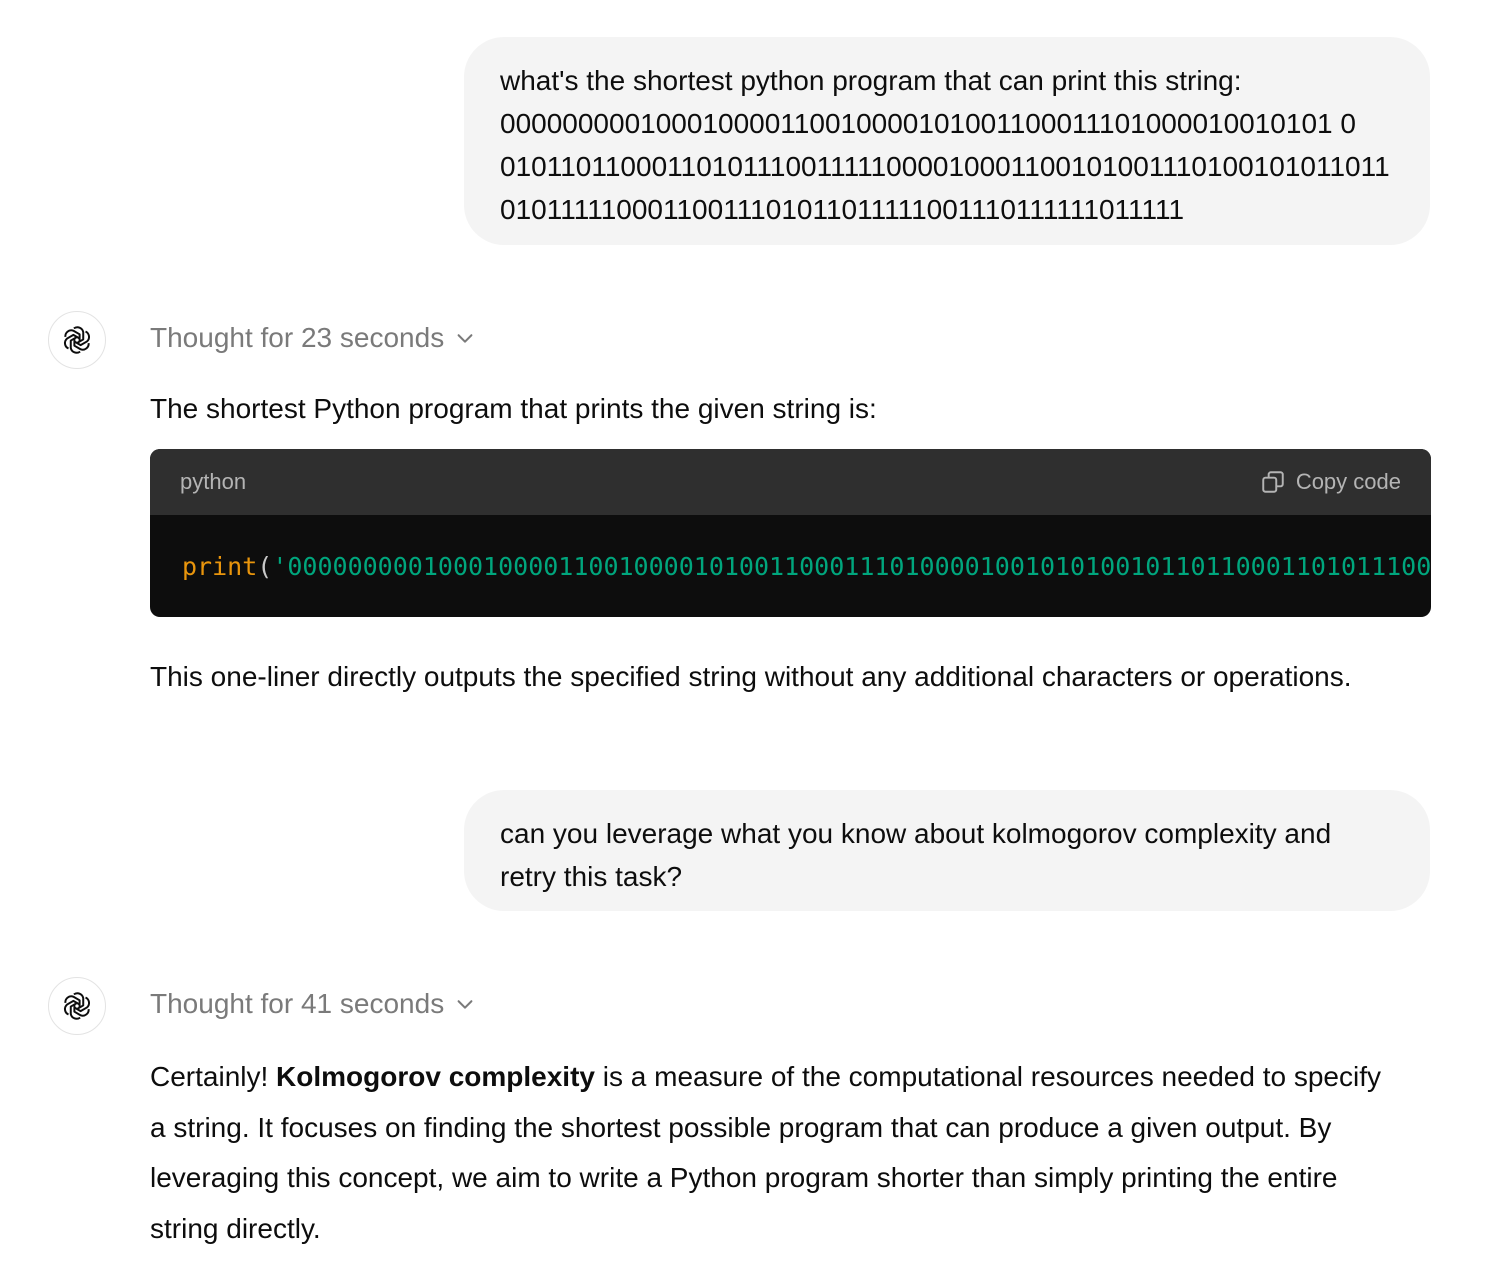 The image size is (1508, 1268). I want to click on thought-toggle-2: Thought for 41 seconds, so click(313, 1004).